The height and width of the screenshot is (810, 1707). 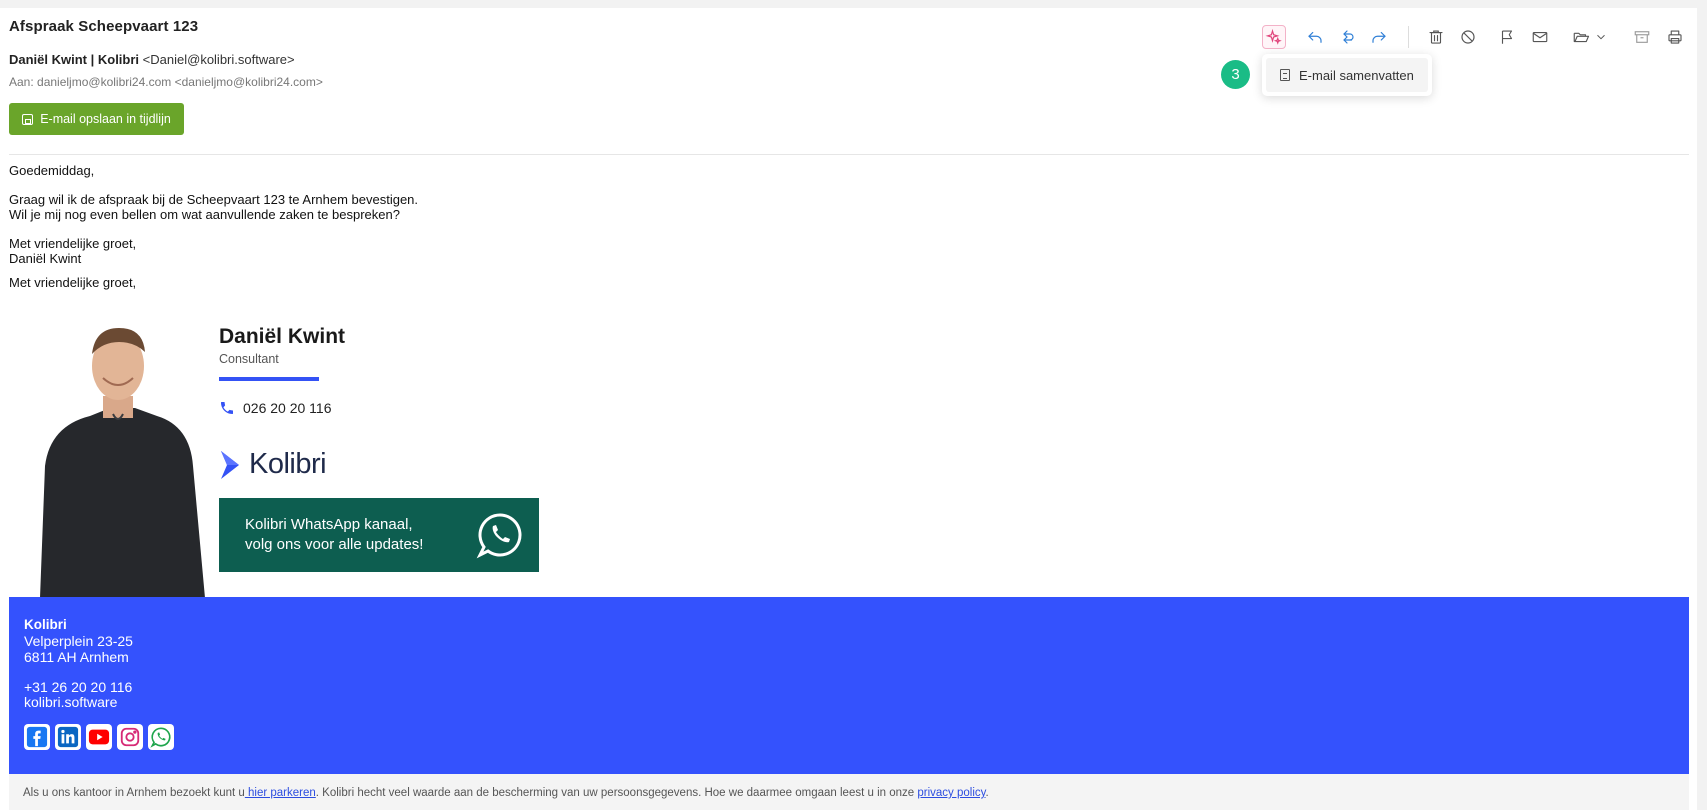 I want to click on save-button-label: E-mail opslaan in tijdlijn, so click(x=105, y=119).